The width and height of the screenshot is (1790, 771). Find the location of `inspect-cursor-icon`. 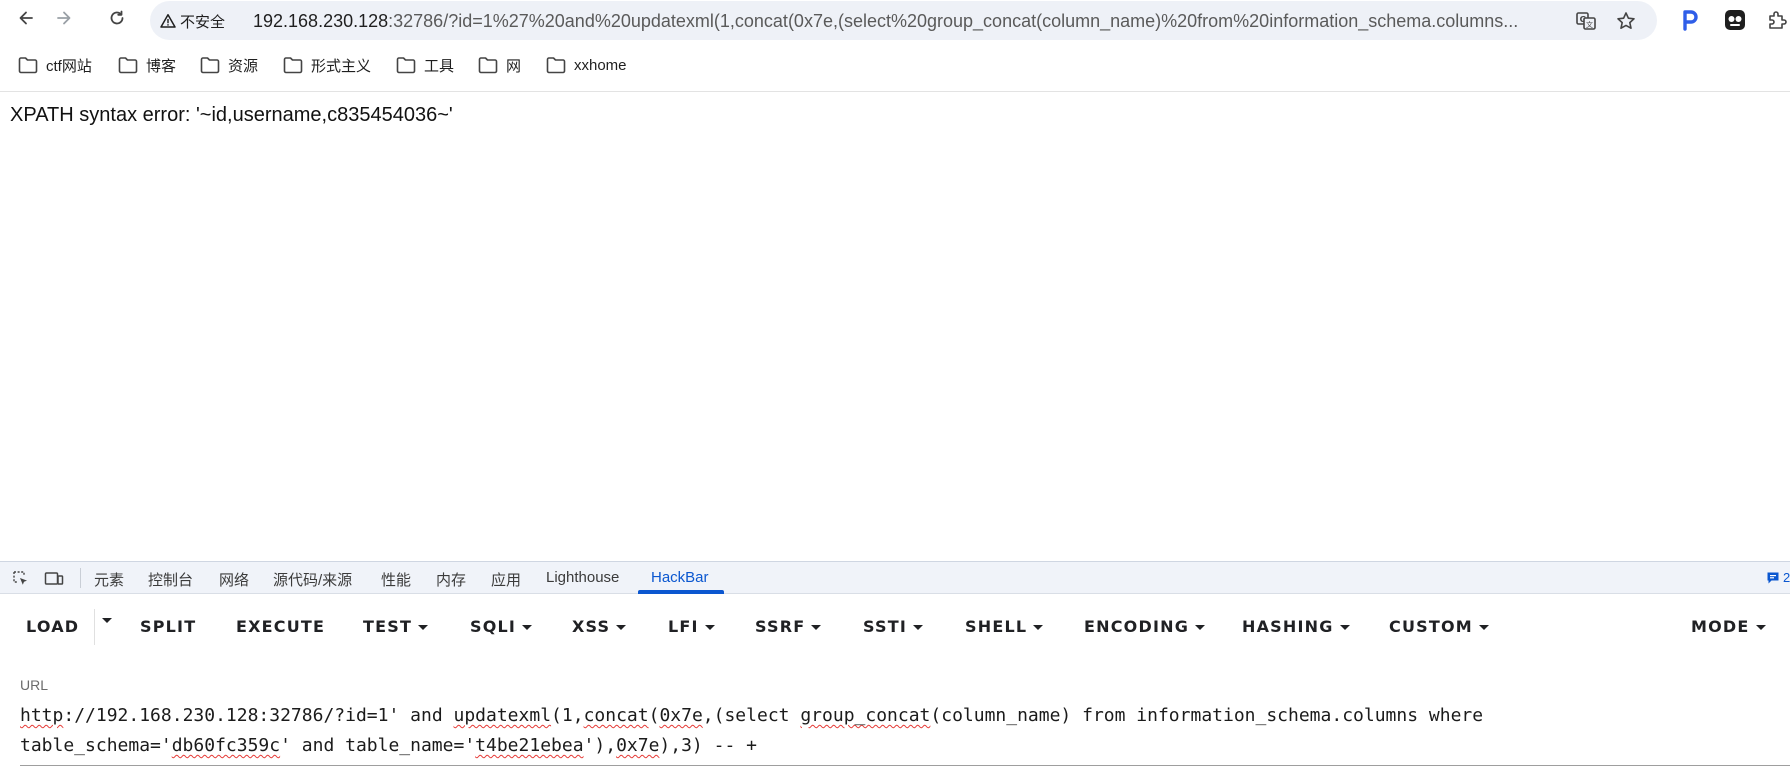

inspect-cursor-icon is located at coordinates (20, 578).